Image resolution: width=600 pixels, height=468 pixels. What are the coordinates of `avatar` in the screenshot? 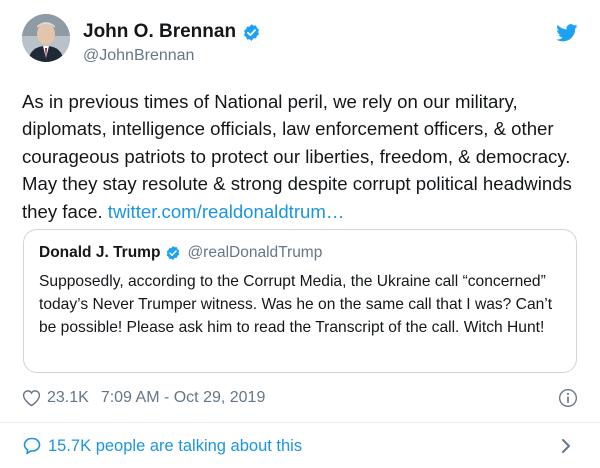 It's located at (46, 38).